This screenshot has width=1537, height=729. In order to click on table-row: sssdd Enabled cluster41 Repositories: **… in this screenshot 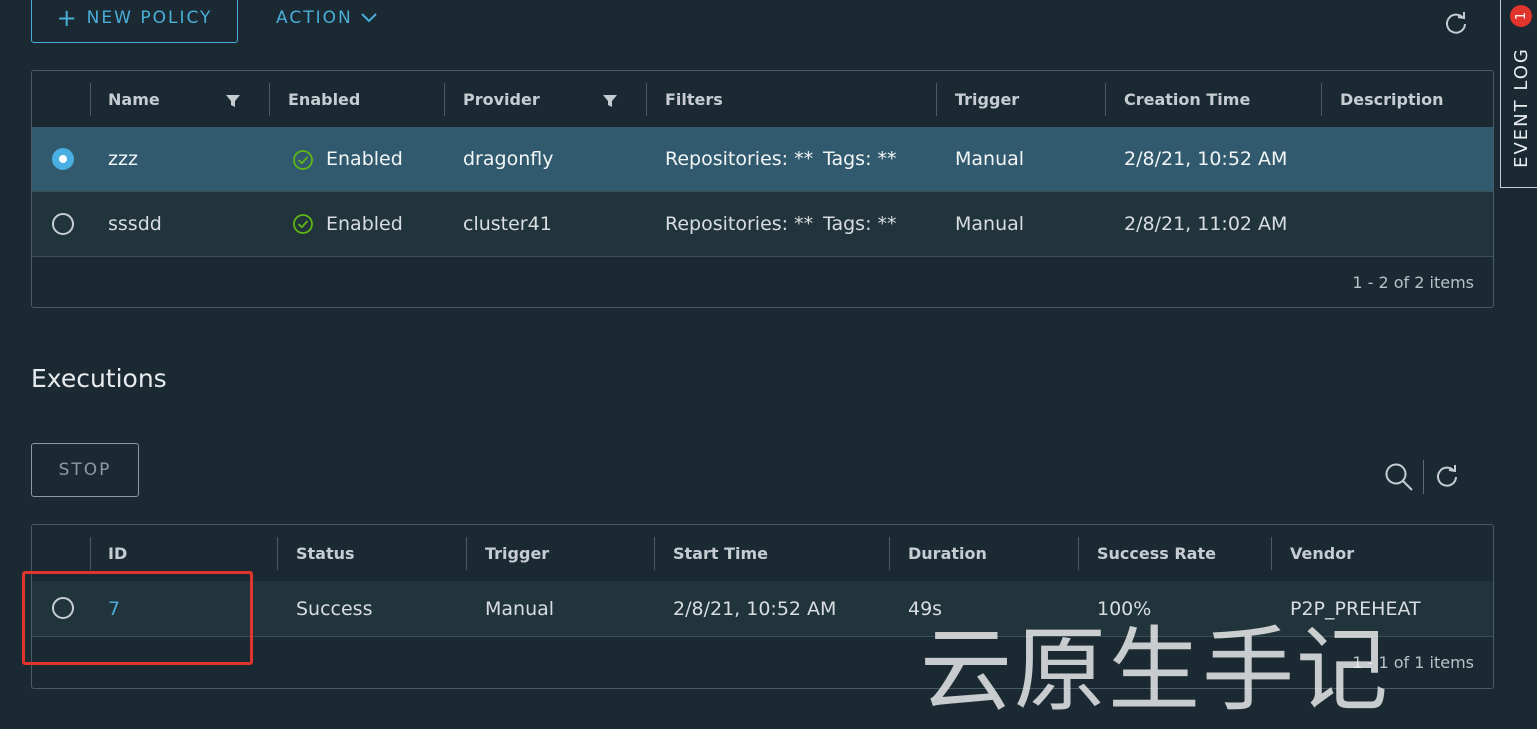, I will do `click(762, 224)`.